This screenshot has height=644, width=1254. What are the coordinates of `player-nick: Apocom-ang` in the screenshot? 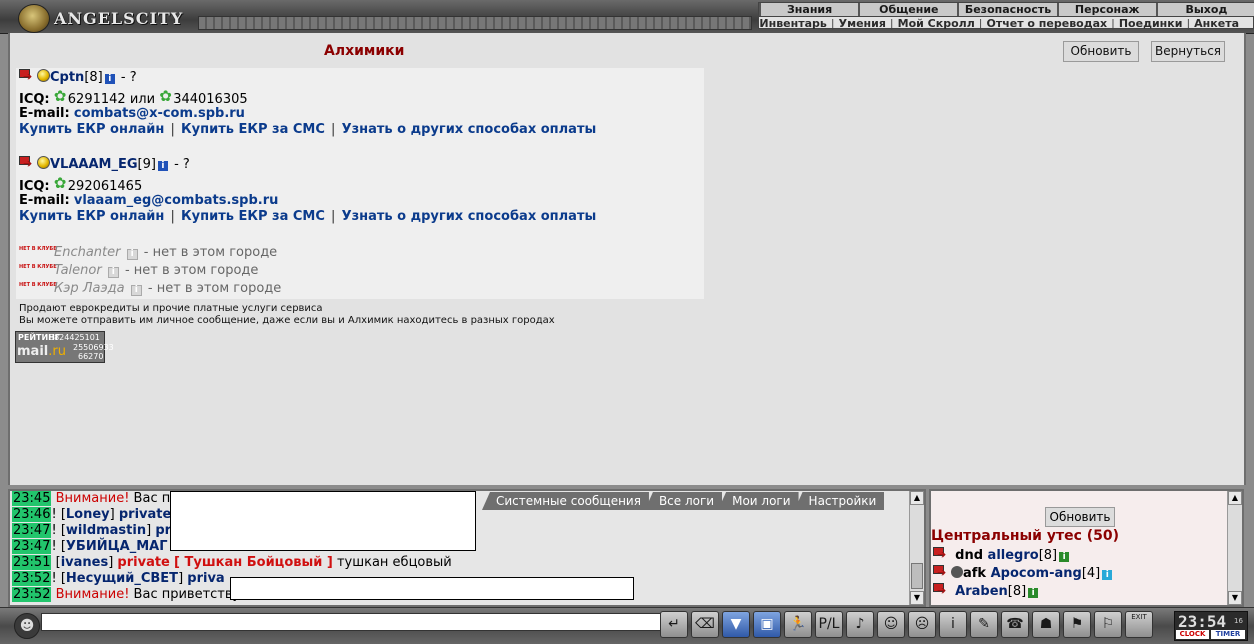 It's located at (1036, 573).